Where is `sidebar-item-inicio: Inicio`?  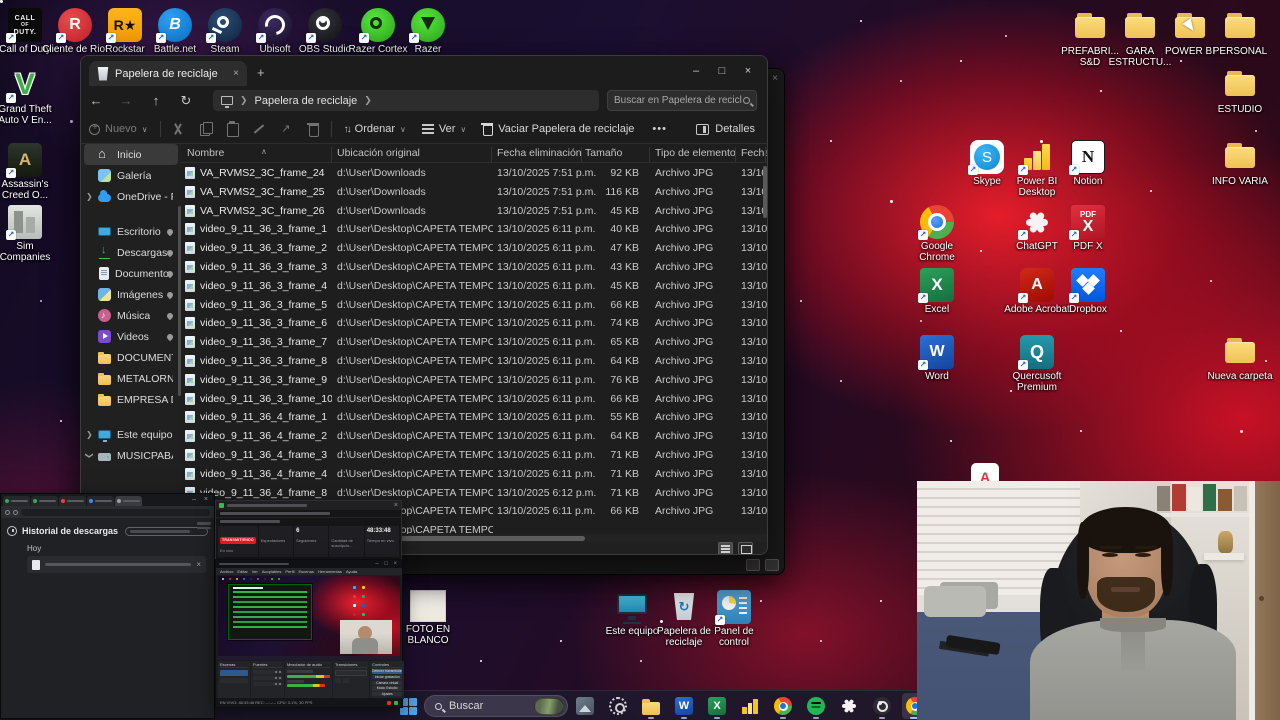
sidebar-item-inicio: Inicio is located at coordinates (131, 154).